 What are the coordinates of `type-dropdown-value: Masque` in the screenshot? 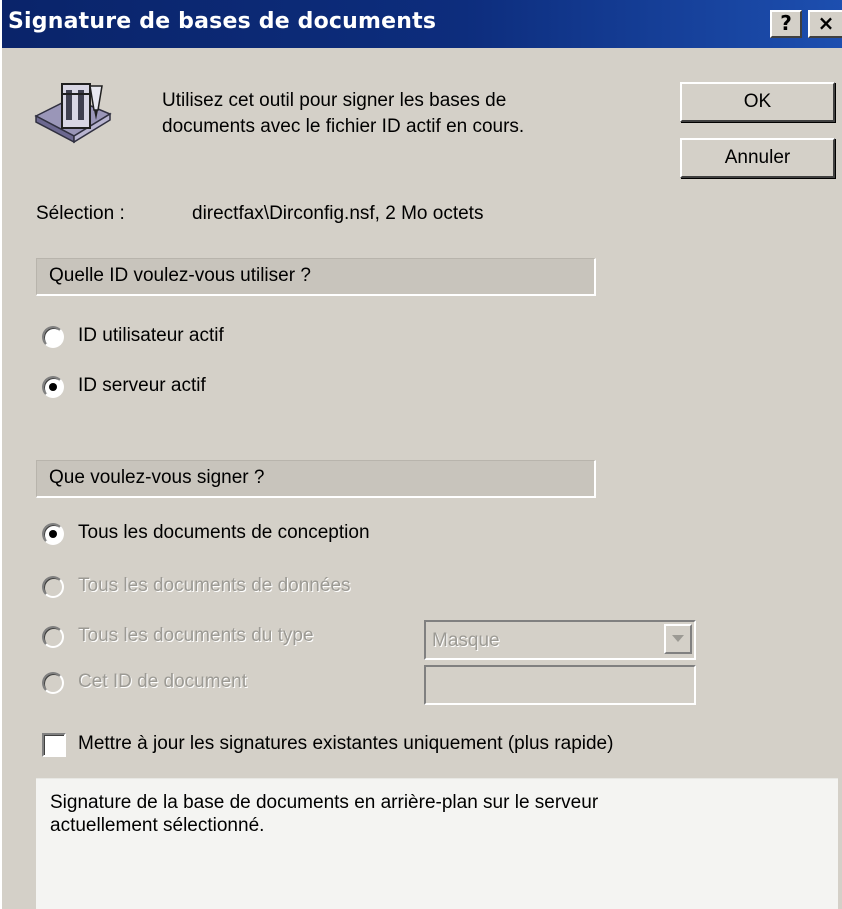 It's located at (466, 640).